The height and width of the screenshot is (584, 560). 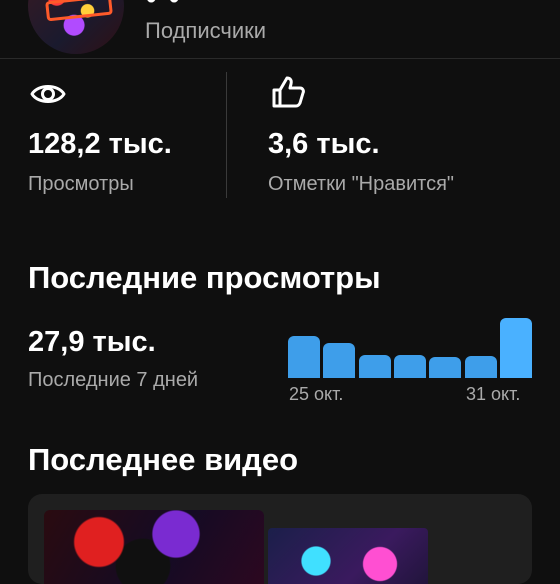 I want to click on views-stat, so click(x=48, y=96).